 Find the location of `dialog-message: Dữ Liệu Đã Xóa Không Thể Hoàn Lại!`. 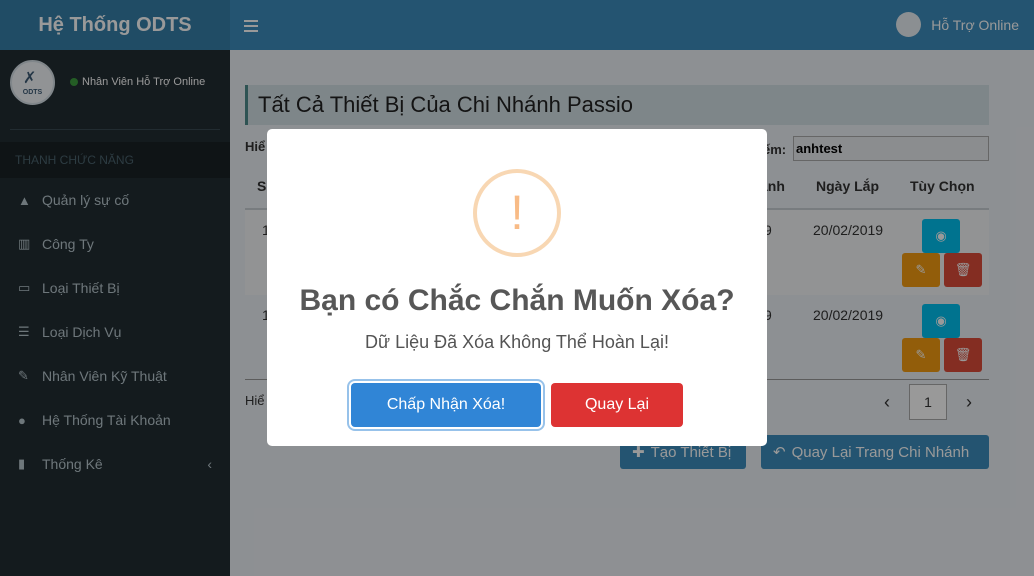

dialog-message: Dữ Liệu Đã Xóa Không Thể Hoàn Lại! is located at coordinates (517, 342).